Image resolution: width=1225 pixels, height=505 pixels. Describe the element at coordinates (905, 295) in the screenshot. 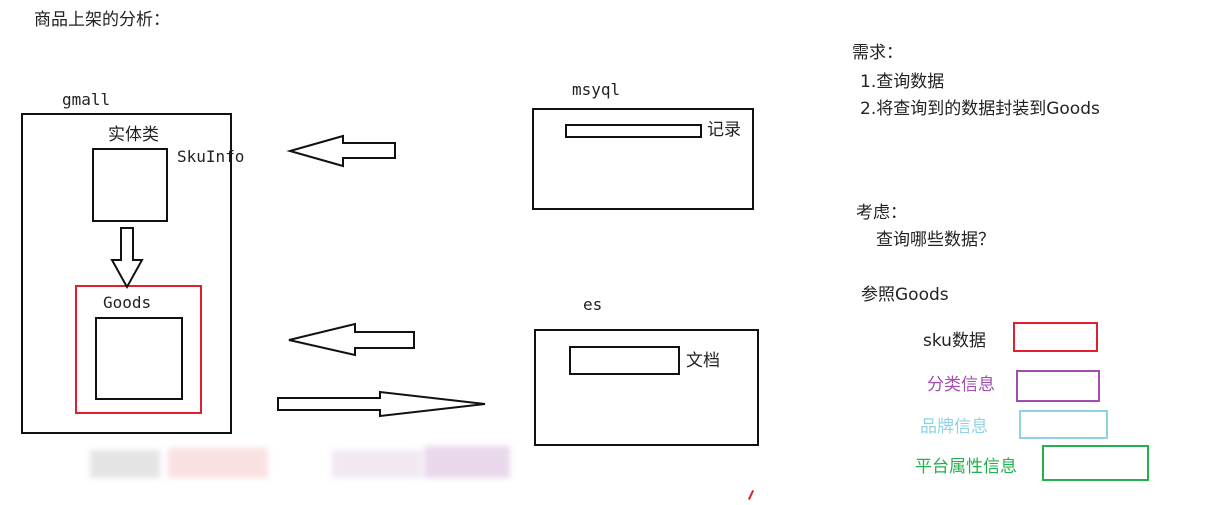

I see `reference-label: 参照Goods` at that location.